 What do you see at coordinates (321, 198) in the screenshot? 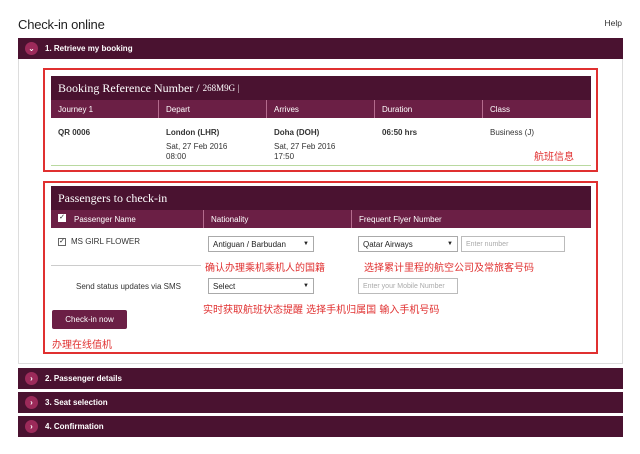
I see `passengers-header: Passengers to check-in` at bounding box center [321, 198].